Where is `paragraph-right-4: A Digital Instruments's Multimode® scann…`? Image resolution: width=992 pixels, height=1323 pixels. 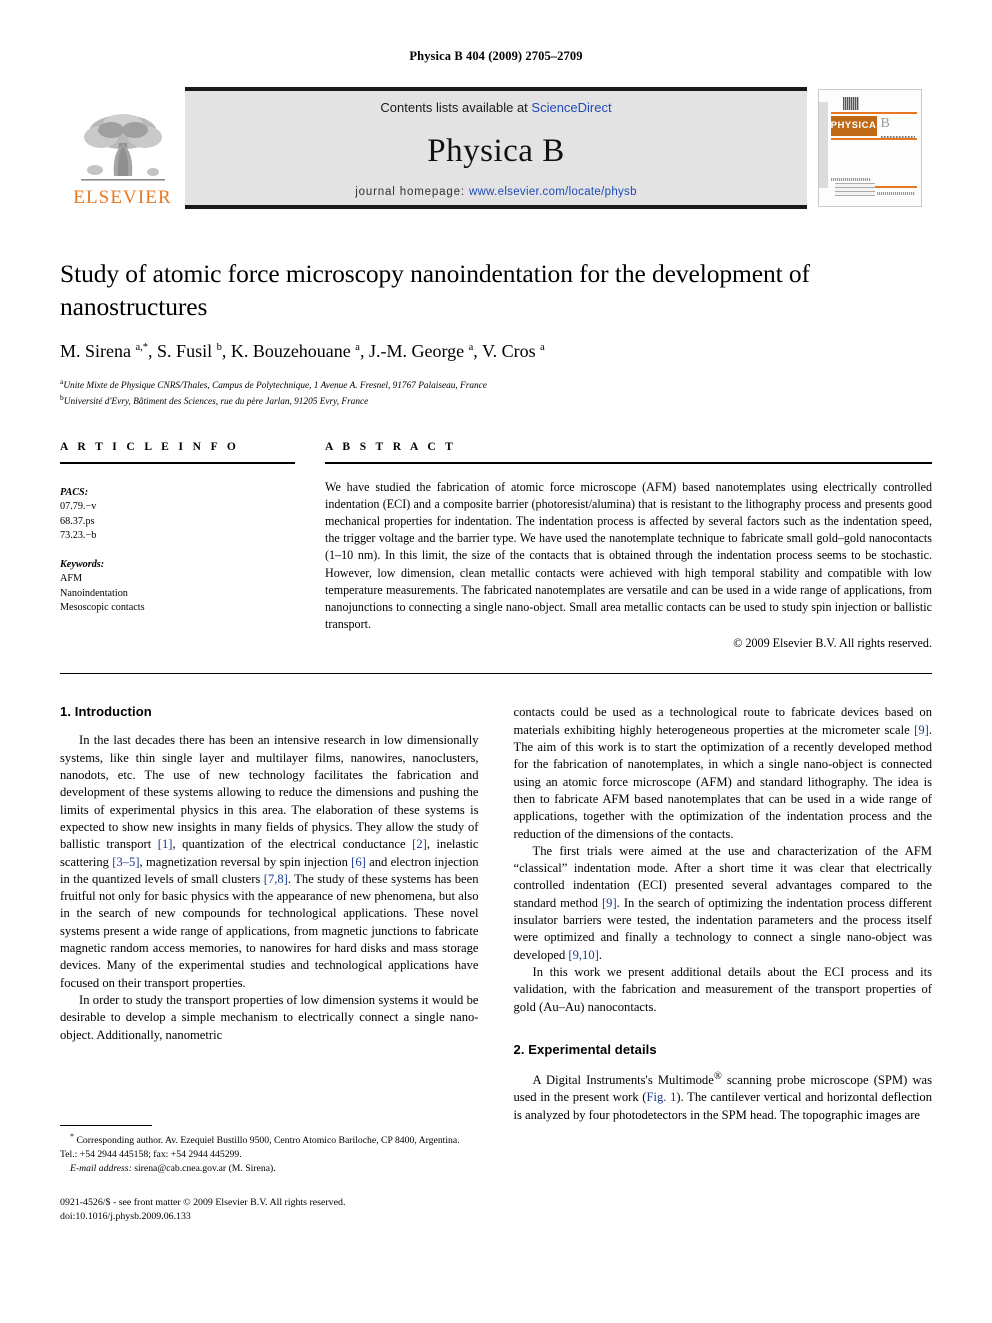
paragraph-right-4: A Digital Instruments's Multimode® scann… is located at coordinates (723, 1096).